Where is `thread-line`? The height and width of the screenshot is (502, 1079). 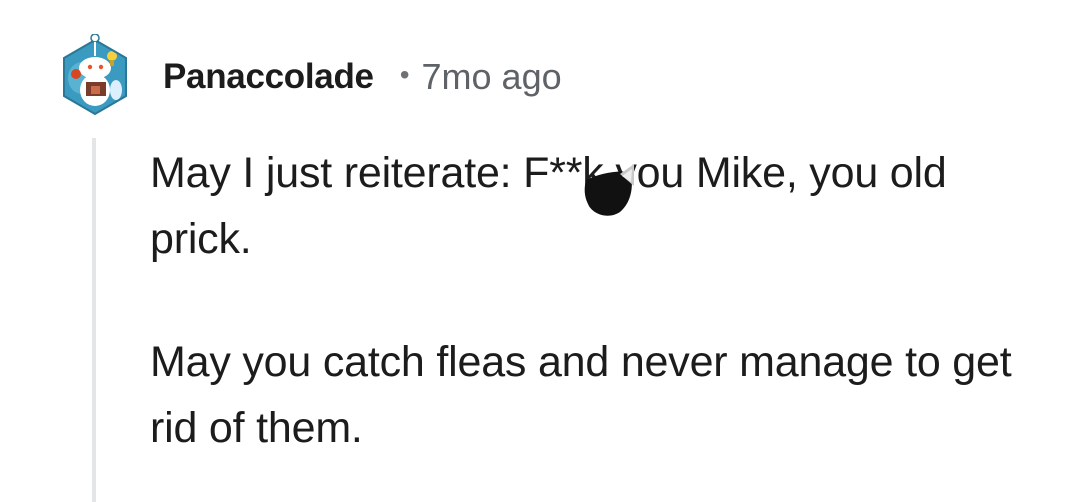 thread-line is located at coordinates (94, 320).